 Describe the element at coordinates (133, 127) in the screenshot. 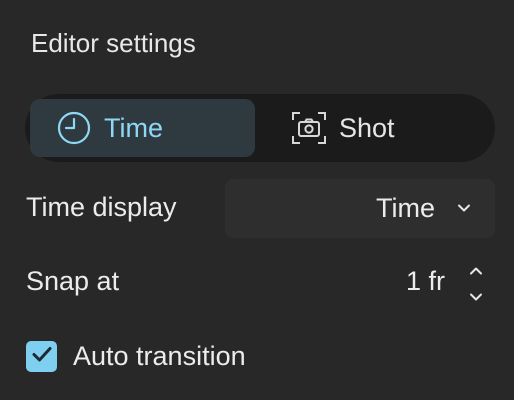

I see `mode-option-time-label: Time` at that location.